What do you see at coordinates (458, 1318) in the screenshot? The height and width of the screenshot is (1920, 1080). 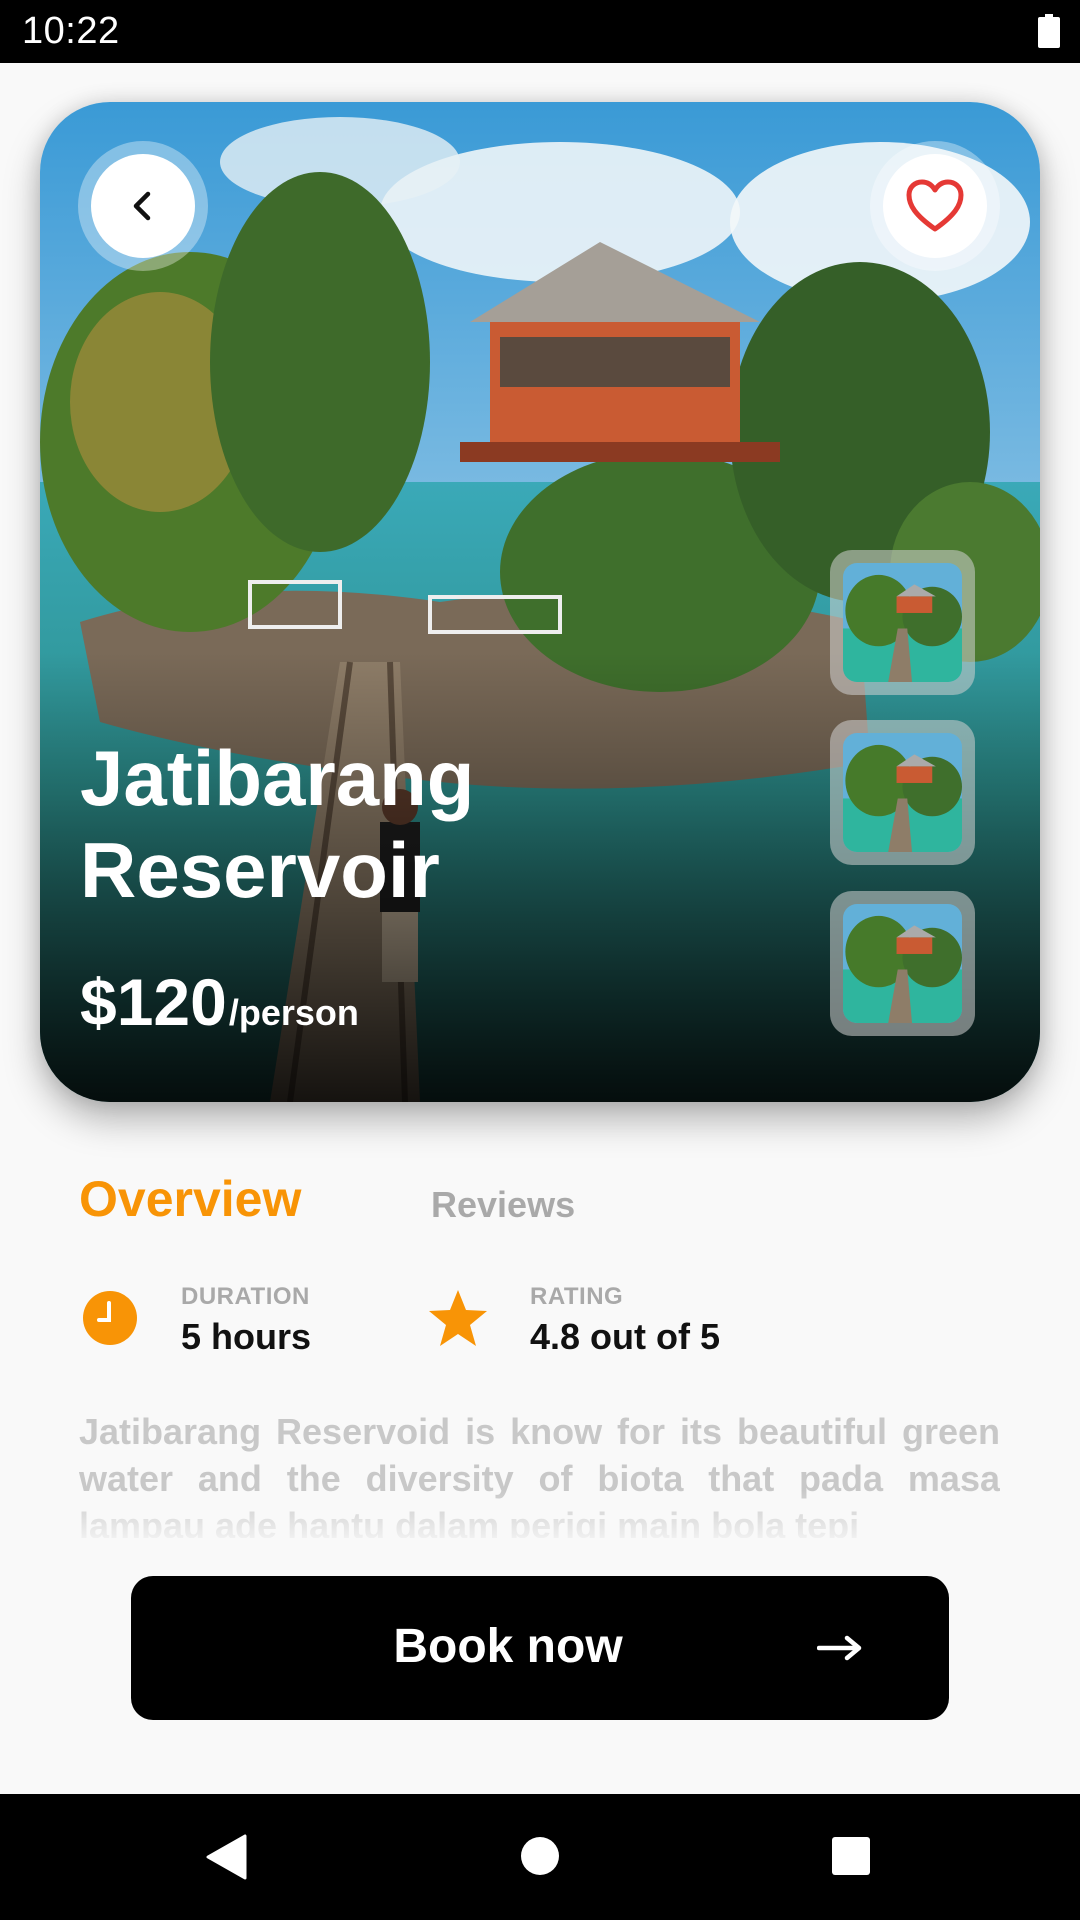 I see `star-icon` at bounding box center [458, 1318].